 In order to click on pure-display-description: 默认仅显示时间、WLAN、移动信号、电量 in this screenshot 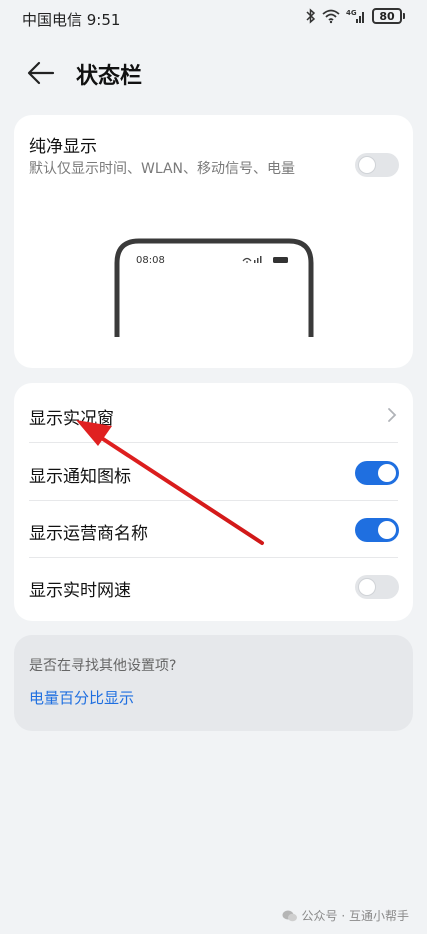, I will do `click(162, 169)`.